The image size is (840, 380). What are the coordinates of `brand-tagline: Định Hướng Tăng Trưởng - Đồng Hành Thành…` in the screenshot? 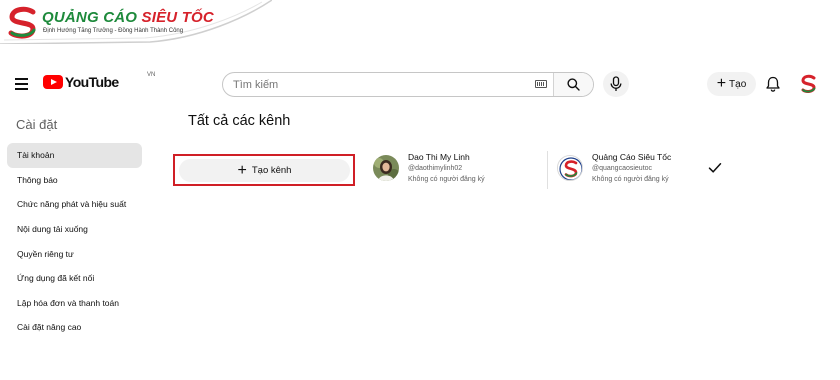 It's located at (113, 31).